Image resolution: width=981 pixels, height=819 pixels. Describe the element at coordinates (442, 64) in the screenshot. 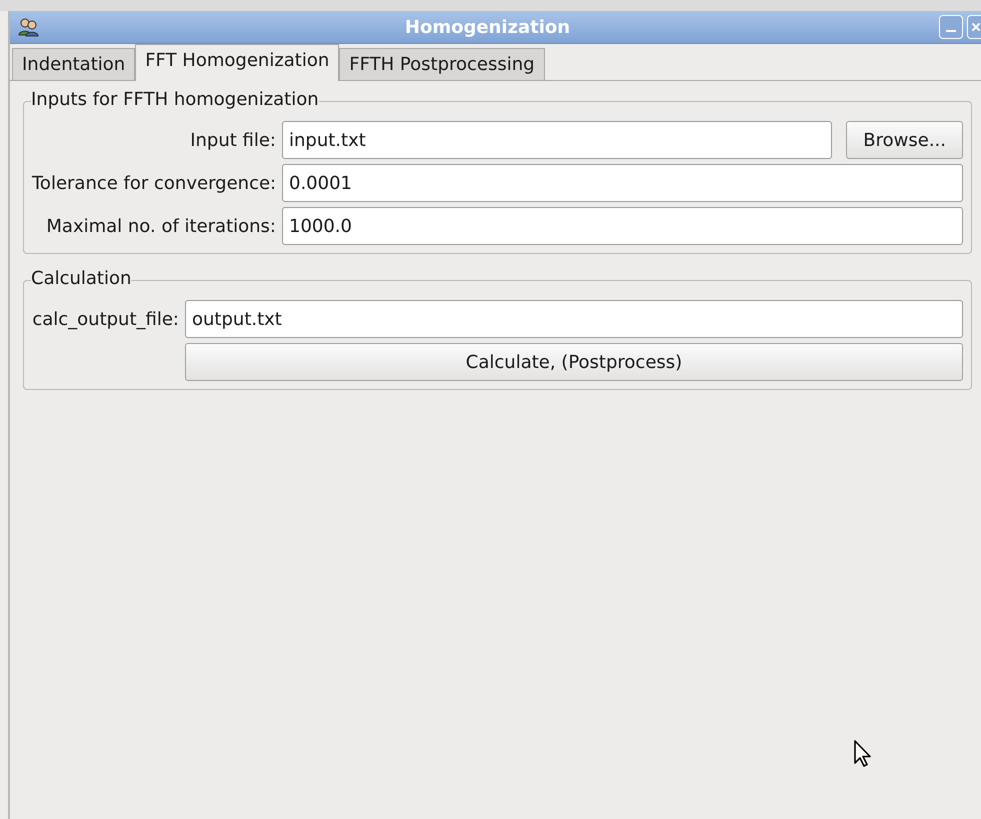

I see `tab: FFTH Postprocessing` at that location.